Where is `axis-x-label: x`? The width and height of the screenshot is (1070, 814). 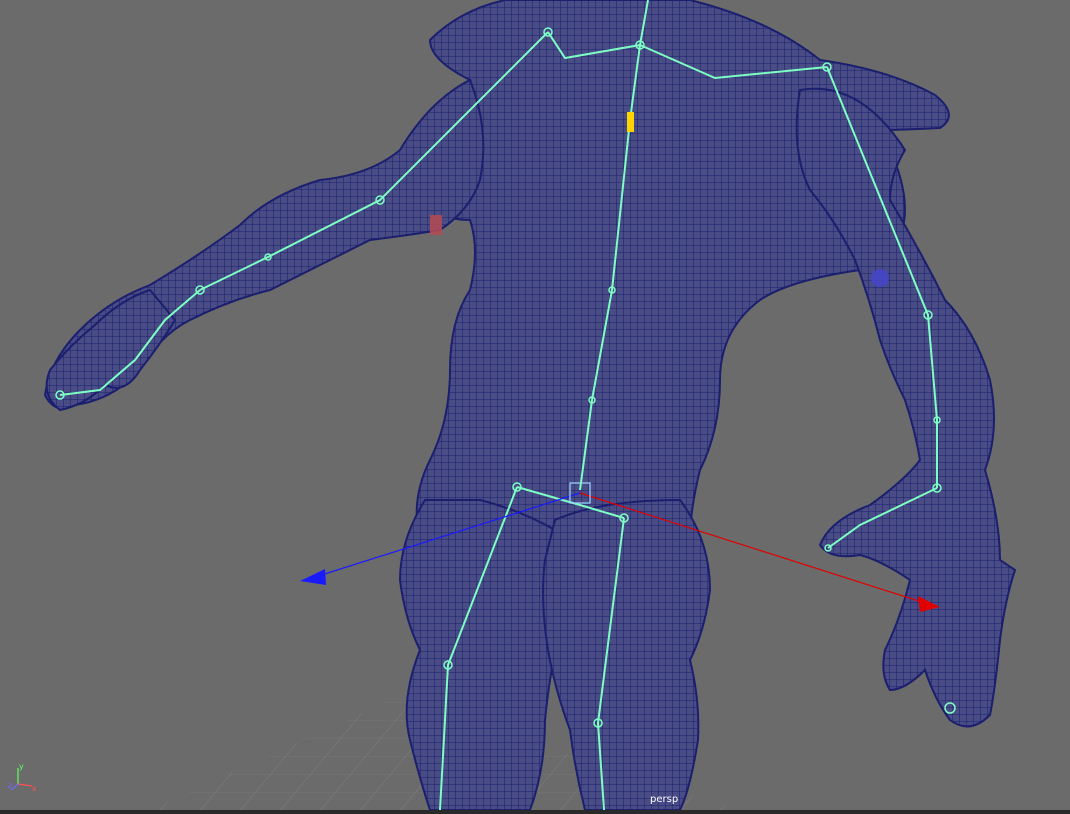
axis-x-label: x is located at coordinates (34, 788).